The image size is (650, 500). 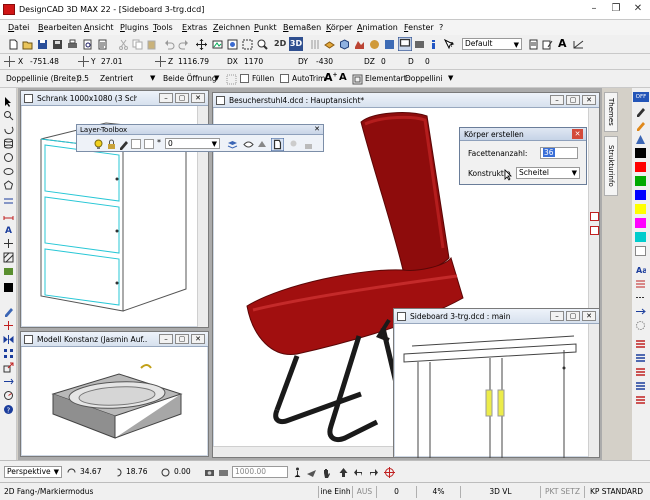 I want to click on hide-icon, so click(x=419, y=44).